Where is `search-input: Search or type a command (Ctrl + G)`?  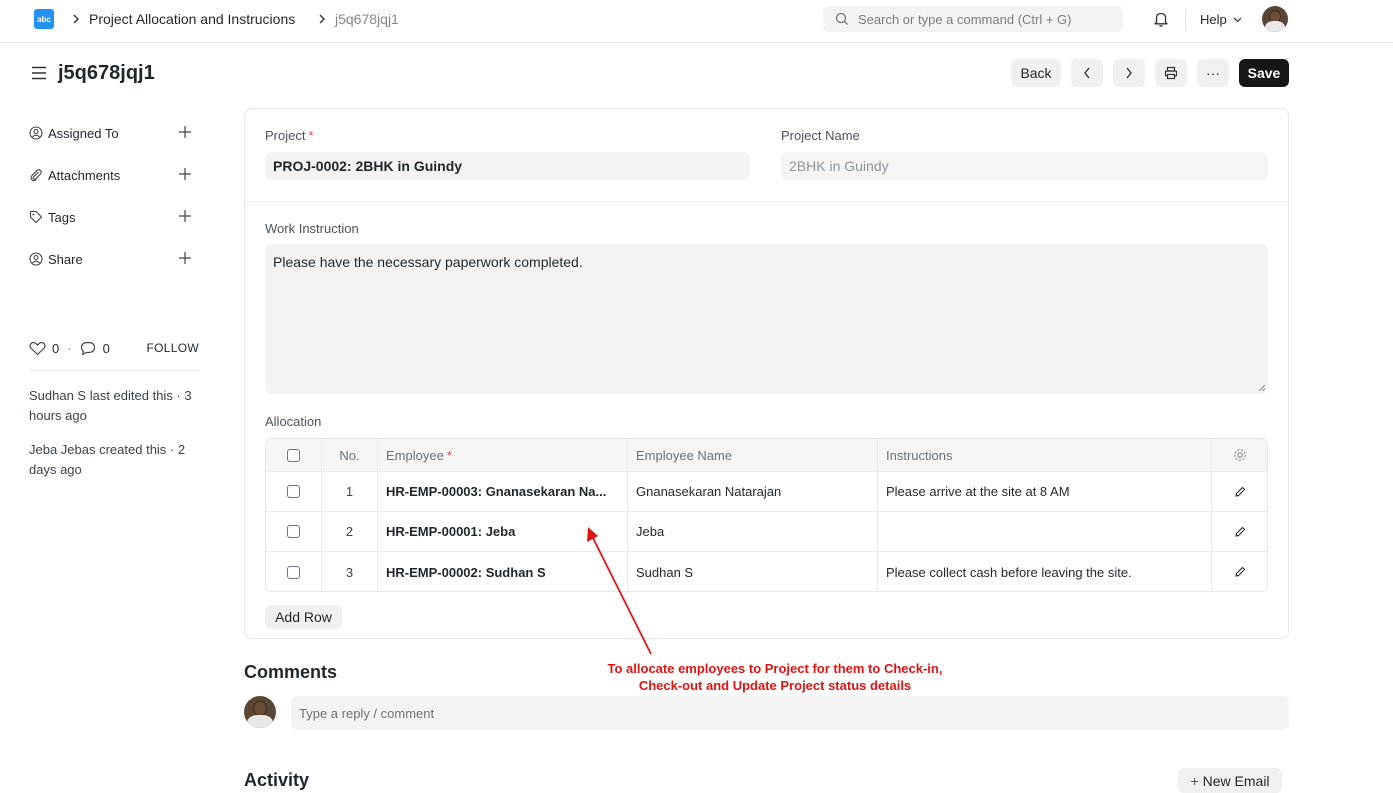
search-input: Search or type a command (Ctrl + G) is located at coordinates (973, 19).